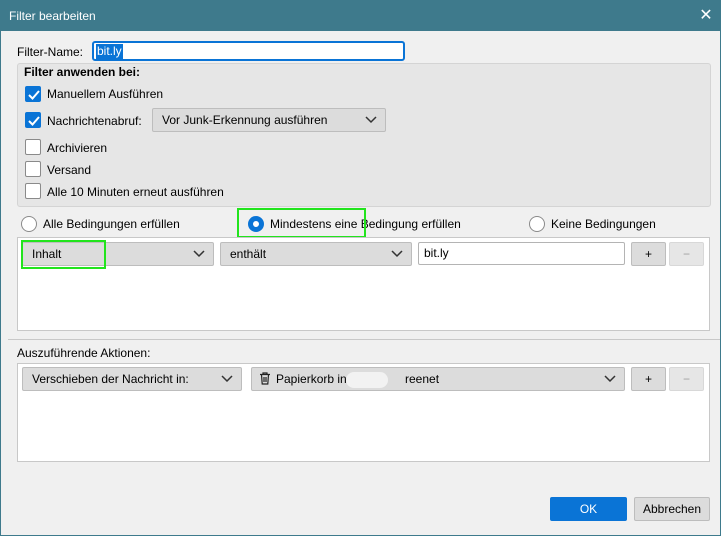  I want to click on condition-field-value: Inhalt, so click(47, 254).